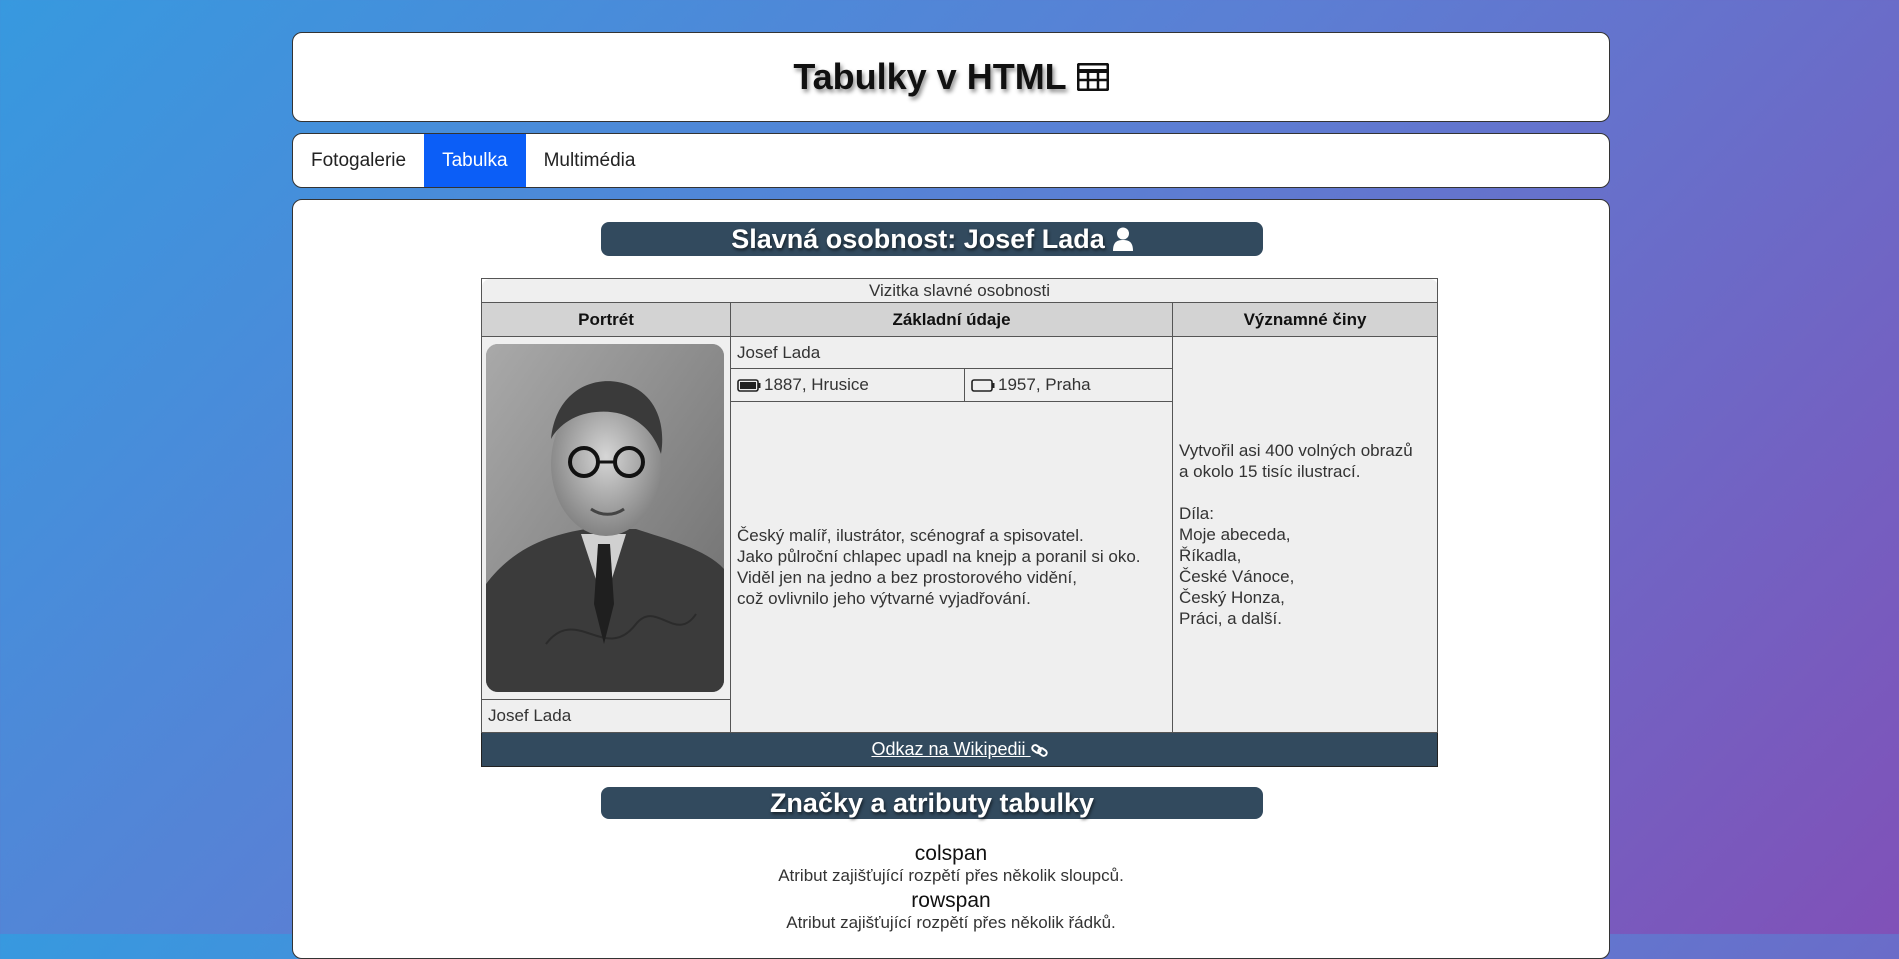 This screenshot has height=959, width=1899. Describe the element at coordinates (951, 352) in the screenshot. I see `person-name: Josef Lada` at that location.